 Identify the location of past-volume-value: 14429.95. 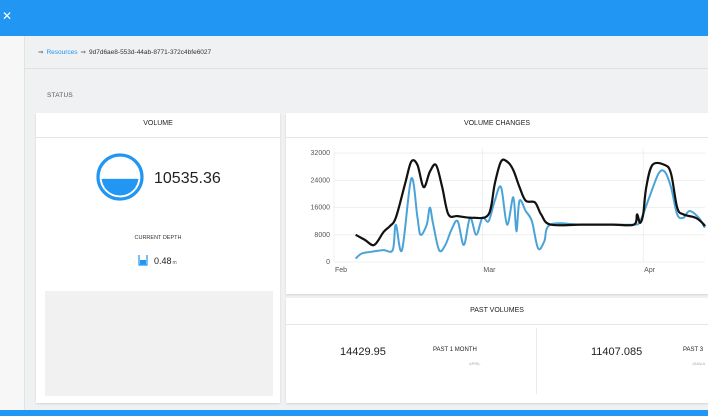
(363, 352).